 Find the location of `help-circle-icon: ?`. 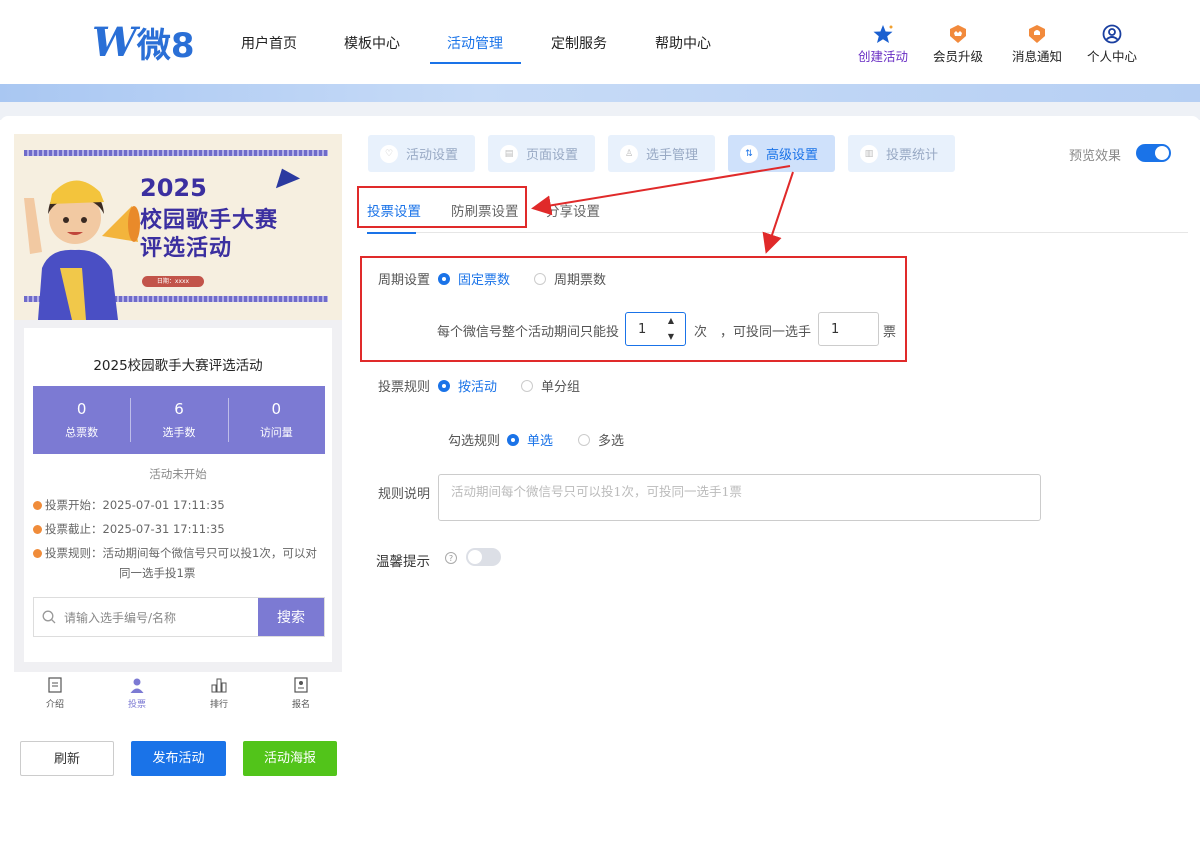

help-circle-icon: ? is located at coordinates (451, 558).